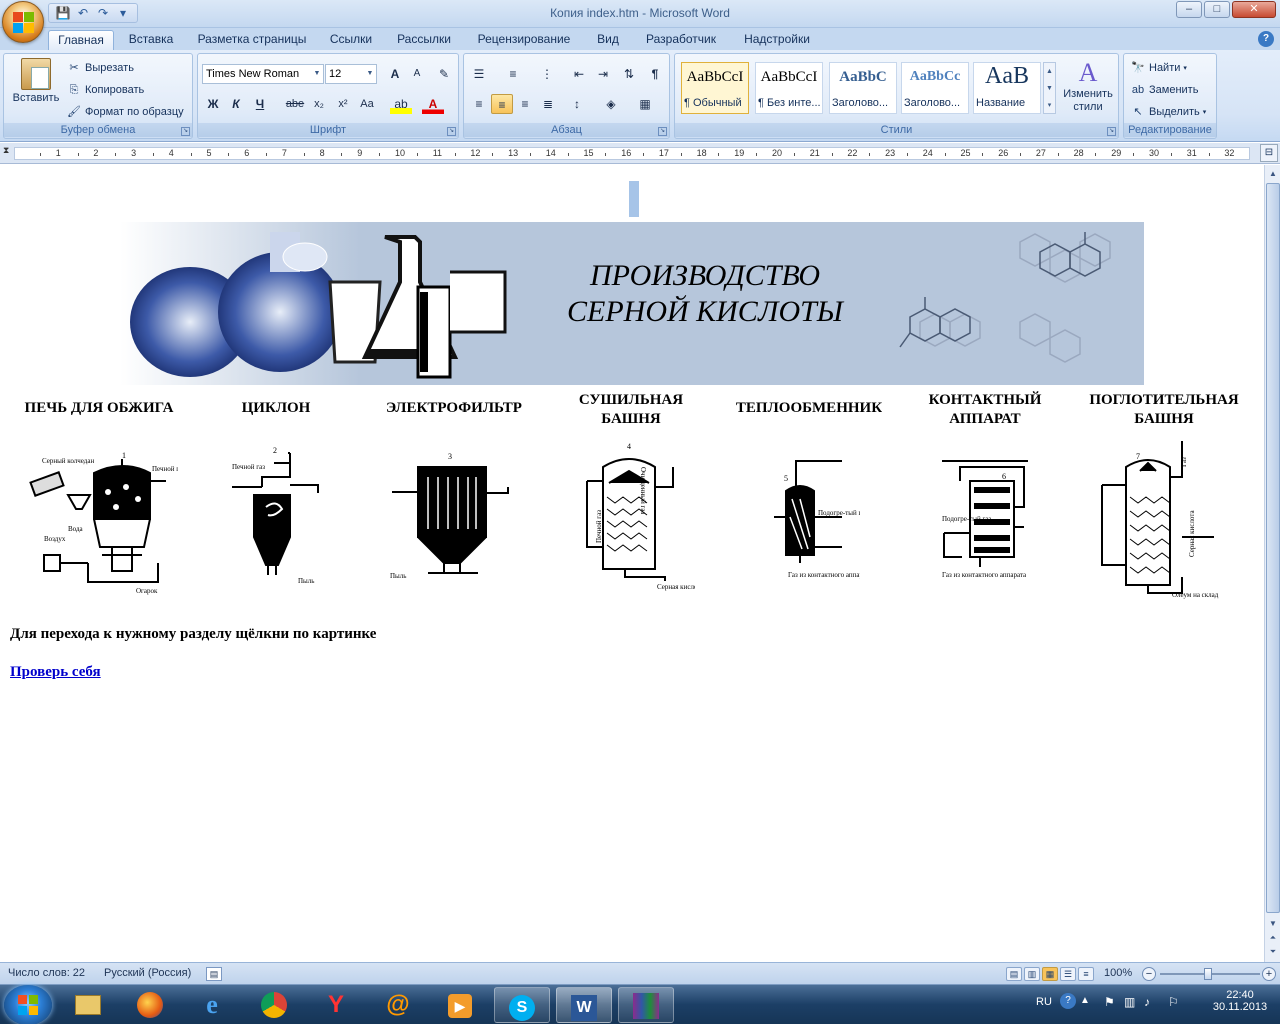 The width and height of the screenshot is (1280, 1024). Describe the element at coordinates (1273, 924) in the screenshot. I see `scroll-down-icon: ▼` at that location.